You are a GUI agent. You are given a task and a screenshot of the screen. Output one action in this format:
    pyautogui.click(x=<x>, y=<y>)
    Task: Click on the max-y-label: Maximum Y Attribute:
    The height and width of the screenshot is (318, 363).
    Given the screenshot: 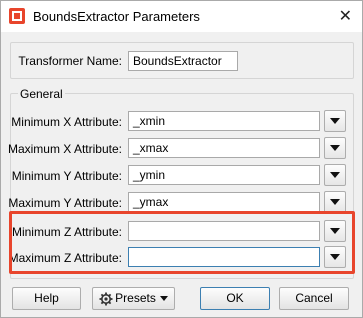 What is the action you would take?
    pyautogui.click(x=65, y=203)
    